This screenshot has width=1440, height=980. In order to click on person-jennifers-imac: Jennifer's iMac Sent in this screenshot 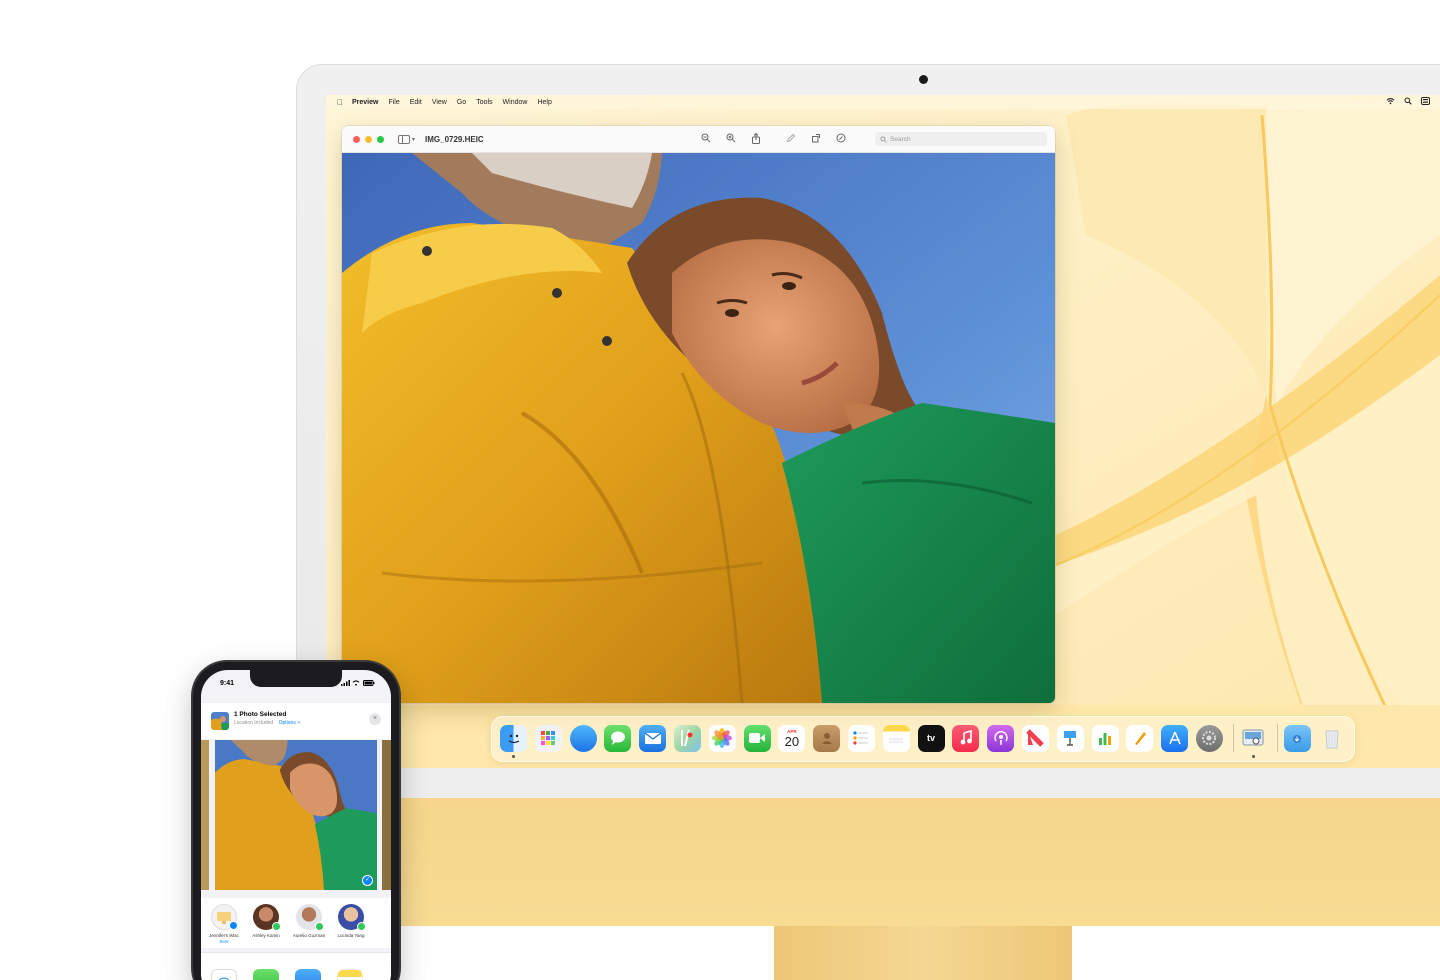, I will do `click(224, 924)`.